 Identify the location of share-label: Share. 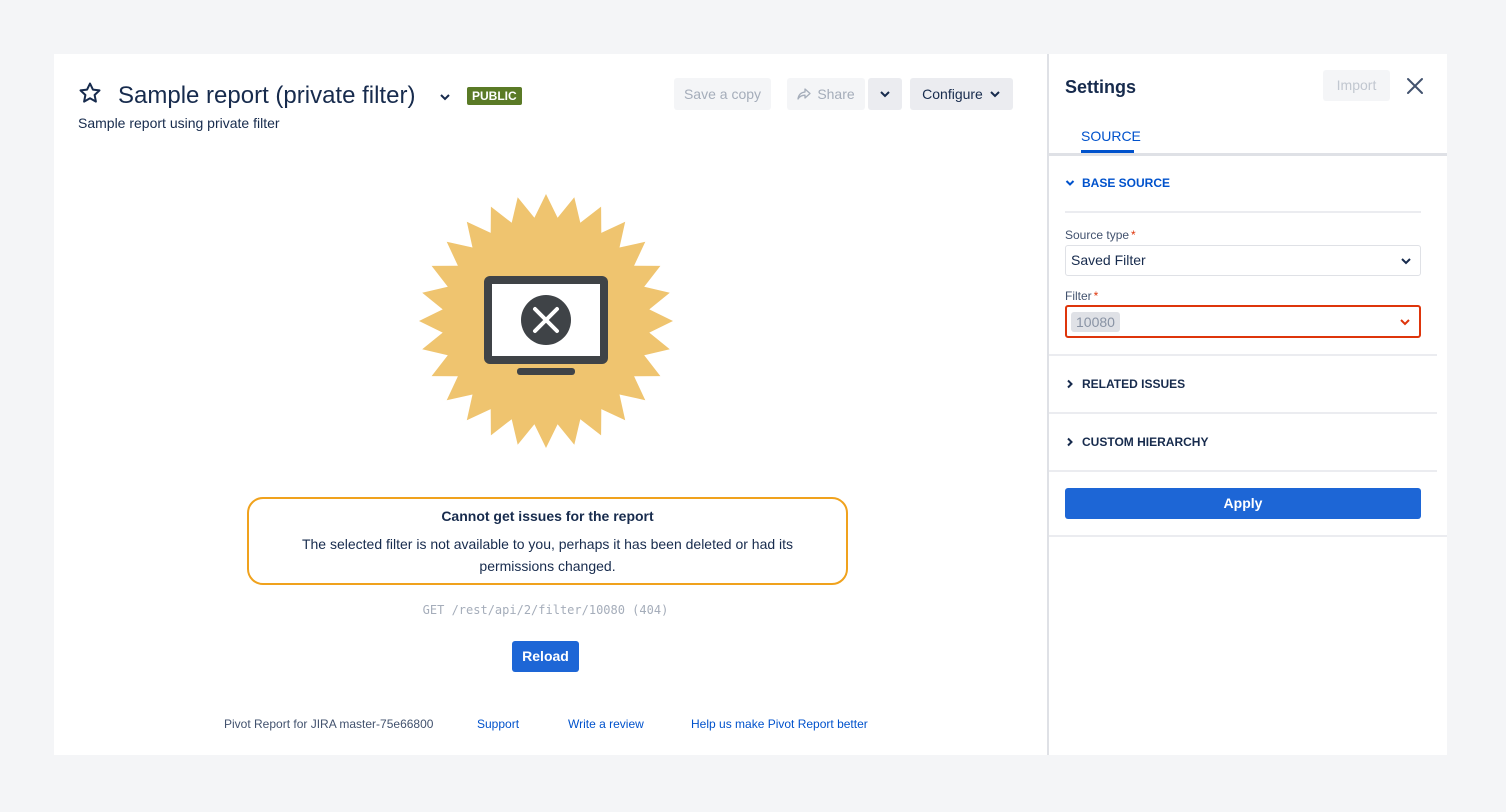
(836, 94).